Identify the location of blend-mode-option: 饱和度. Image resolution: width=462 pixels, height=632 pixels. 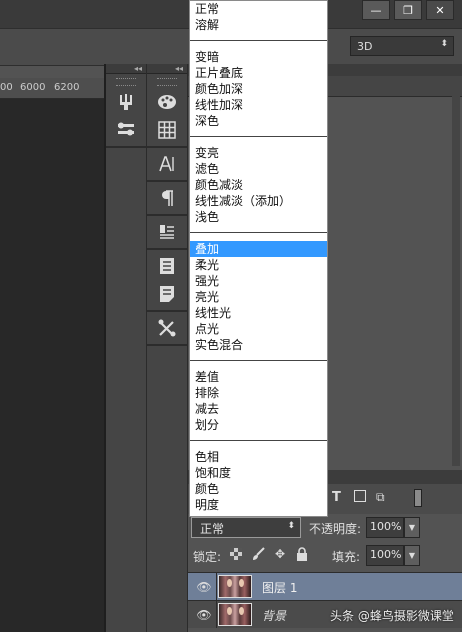
(258, 473).